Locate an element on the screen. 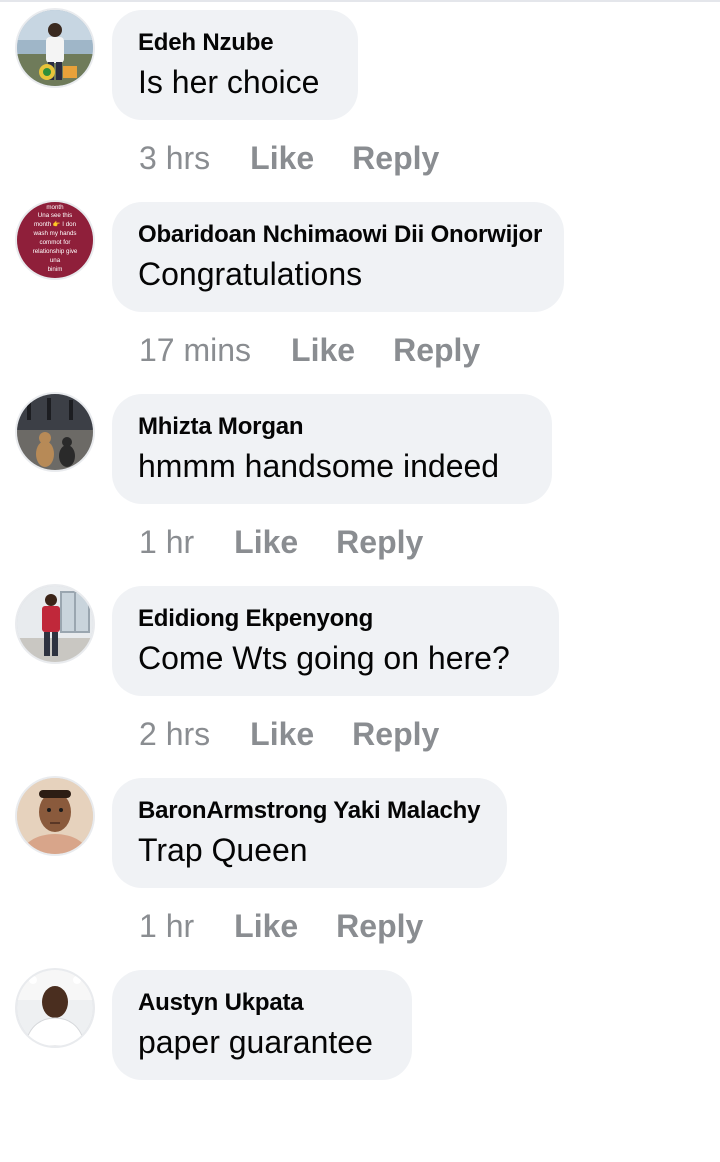  comment-actions: 17 mins Like Reply is located at coordinates (309, 350).